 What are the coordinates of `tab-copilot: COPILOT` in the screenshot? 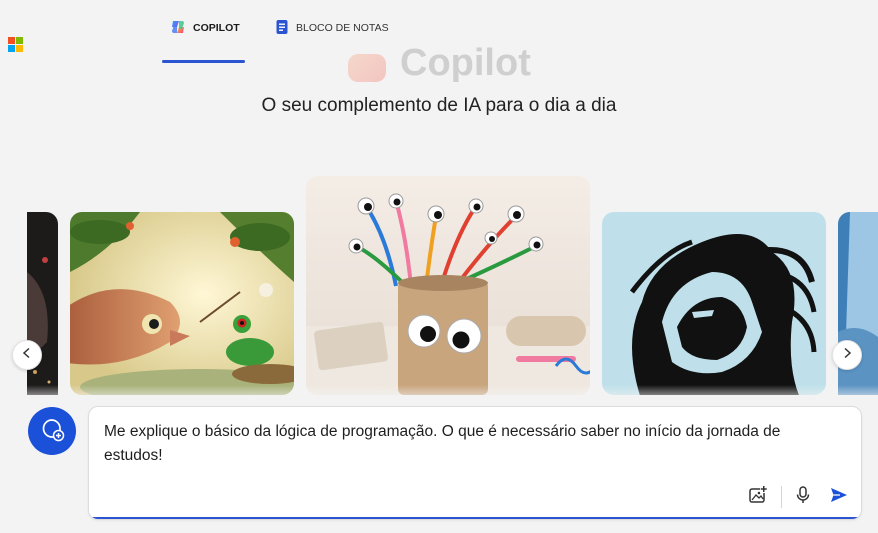 It's located at (203, 32).